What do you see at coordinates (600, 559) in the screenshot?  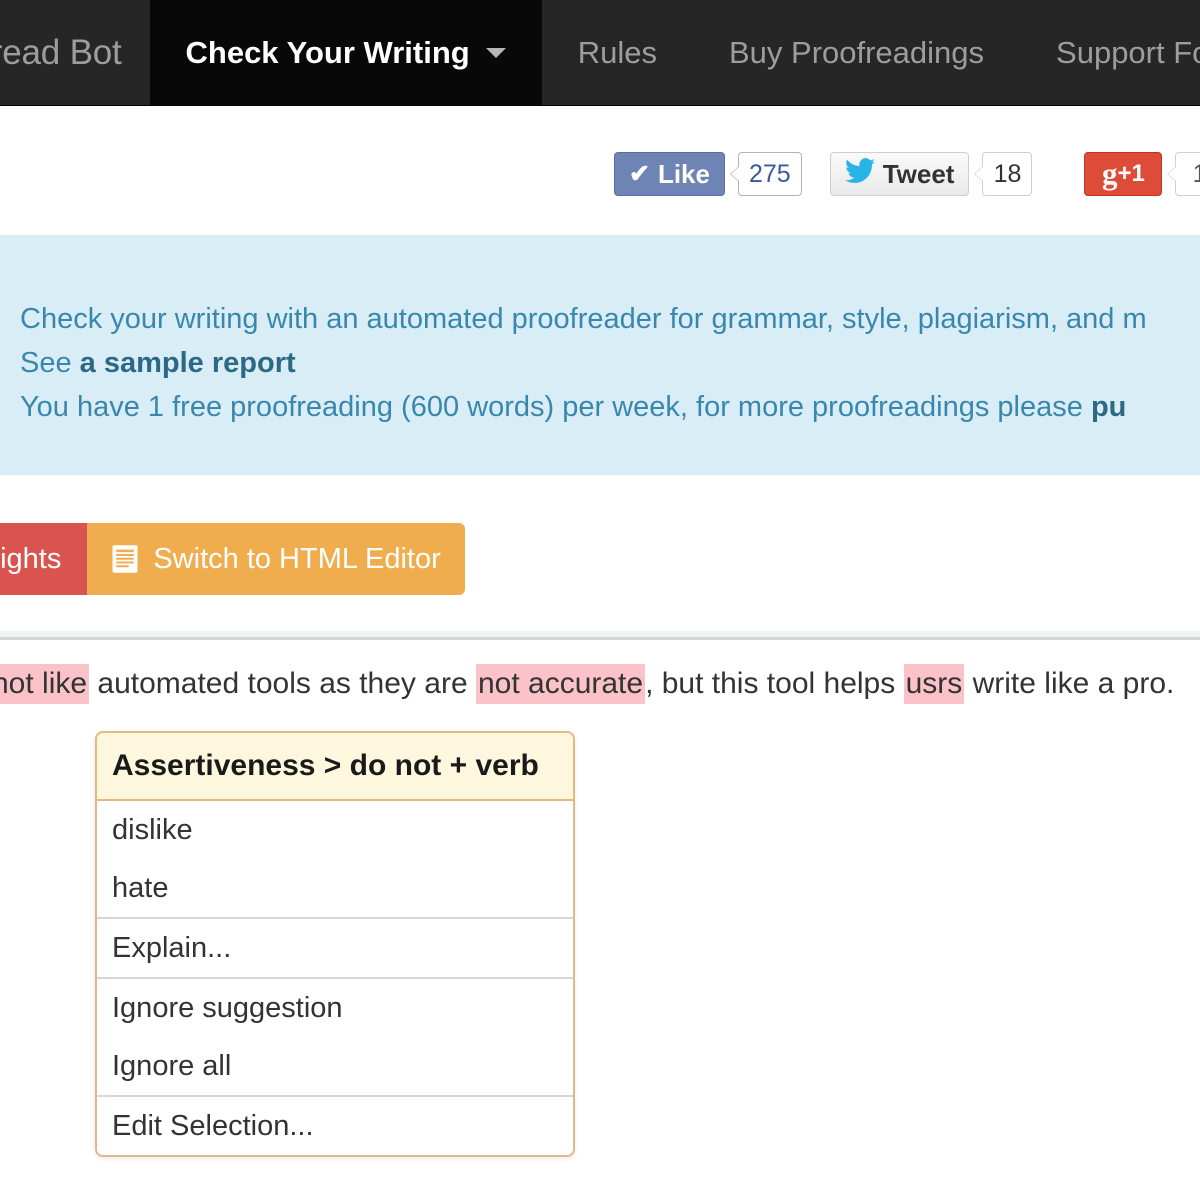 I see `editor-toolbar: Highlights Switch to HTML Editor` at bounding box center [600, 559].